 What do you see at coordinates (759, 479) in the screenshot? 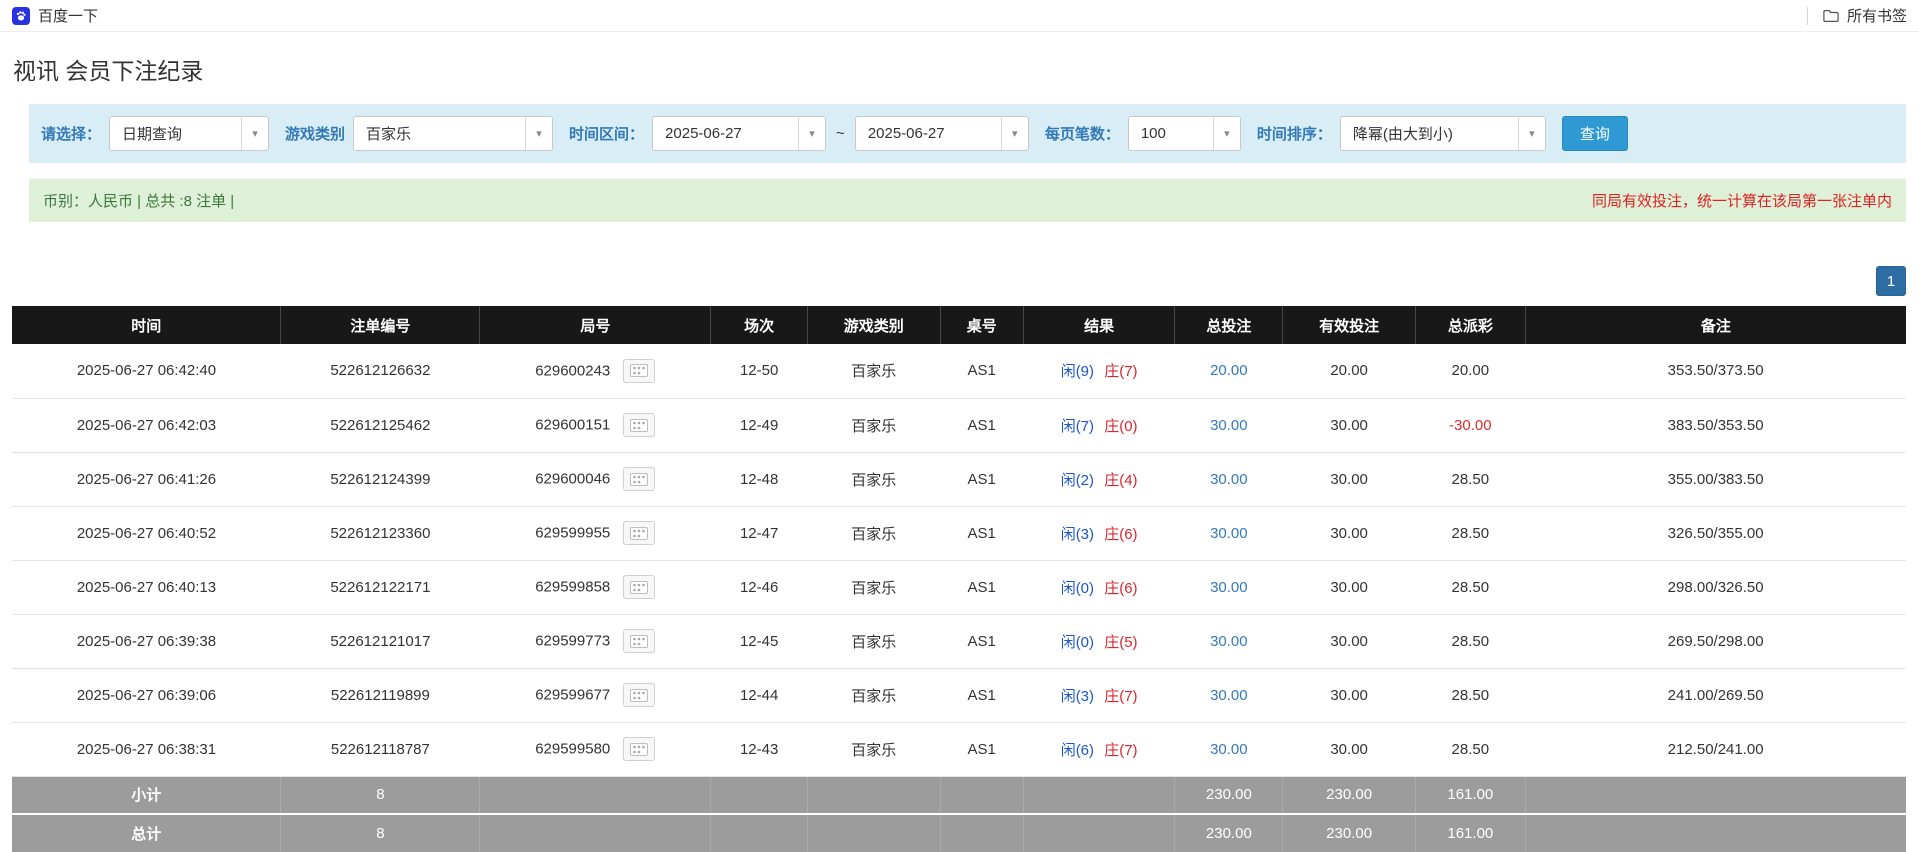
I see `session-cell: 12-48` at bounding box center [759, 479].